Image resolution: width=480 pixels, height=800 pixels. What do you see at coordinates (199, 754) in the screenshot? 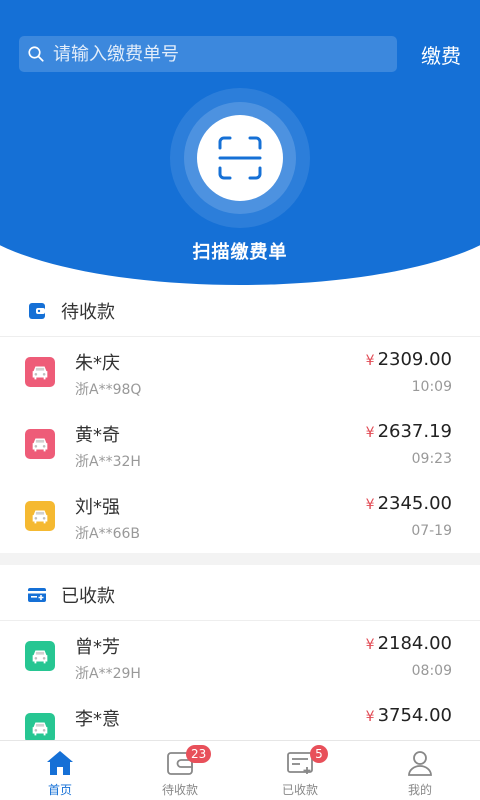
I see `tab-pending-badge: 23` at bounding box center [199, 754].